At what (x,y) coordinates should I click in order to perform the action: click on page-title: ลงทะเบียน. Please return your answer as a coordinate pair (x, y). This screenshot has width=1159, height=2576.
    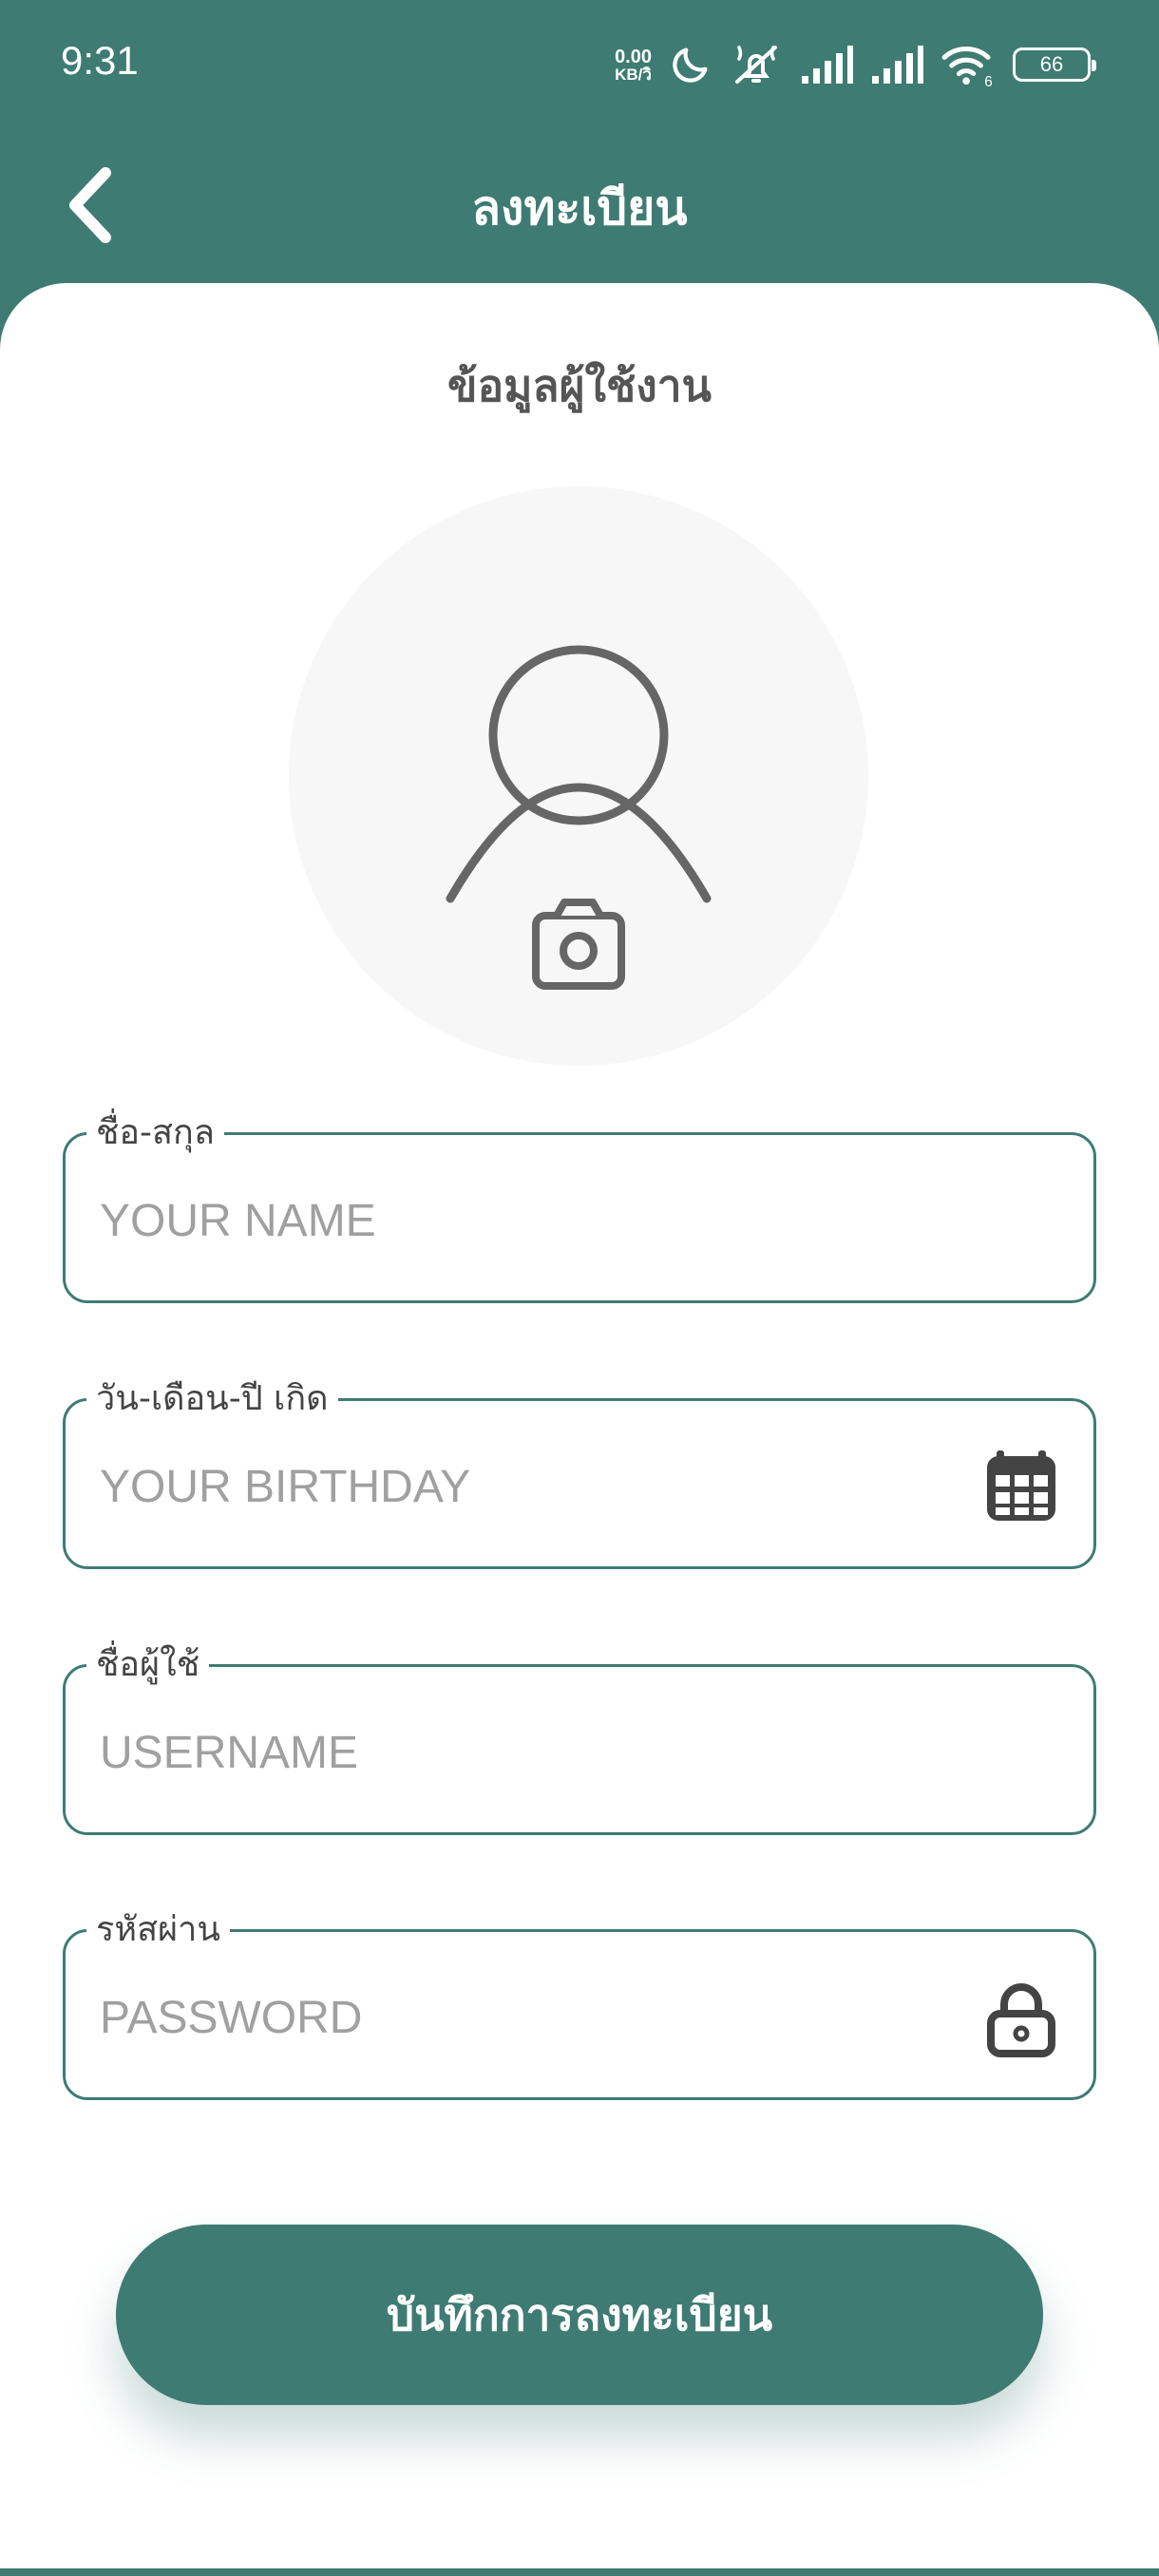
    Looking at the image, I should click on (579, 208).